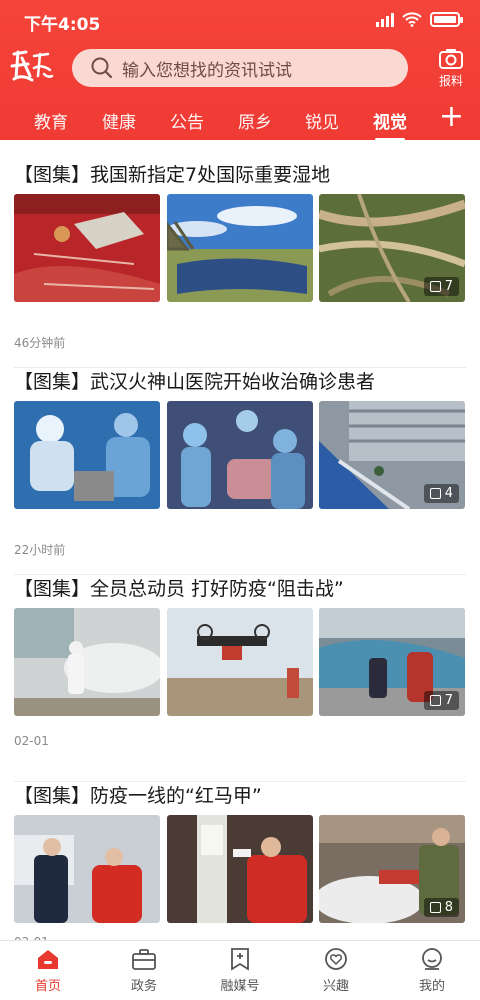 This screenshot has width=480, height=1000. I want to click on tab-notice: 公告, so click(187, 120).